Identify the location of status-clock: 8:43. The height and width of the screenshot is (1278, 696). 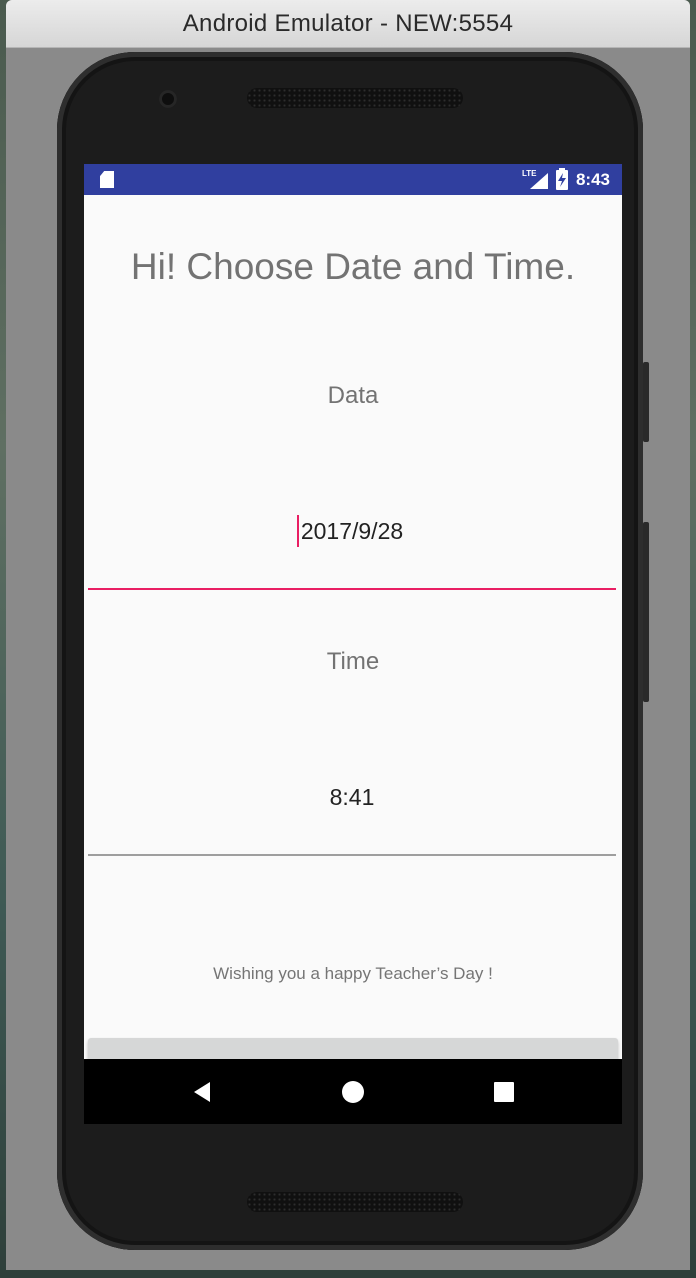
(592, 179).